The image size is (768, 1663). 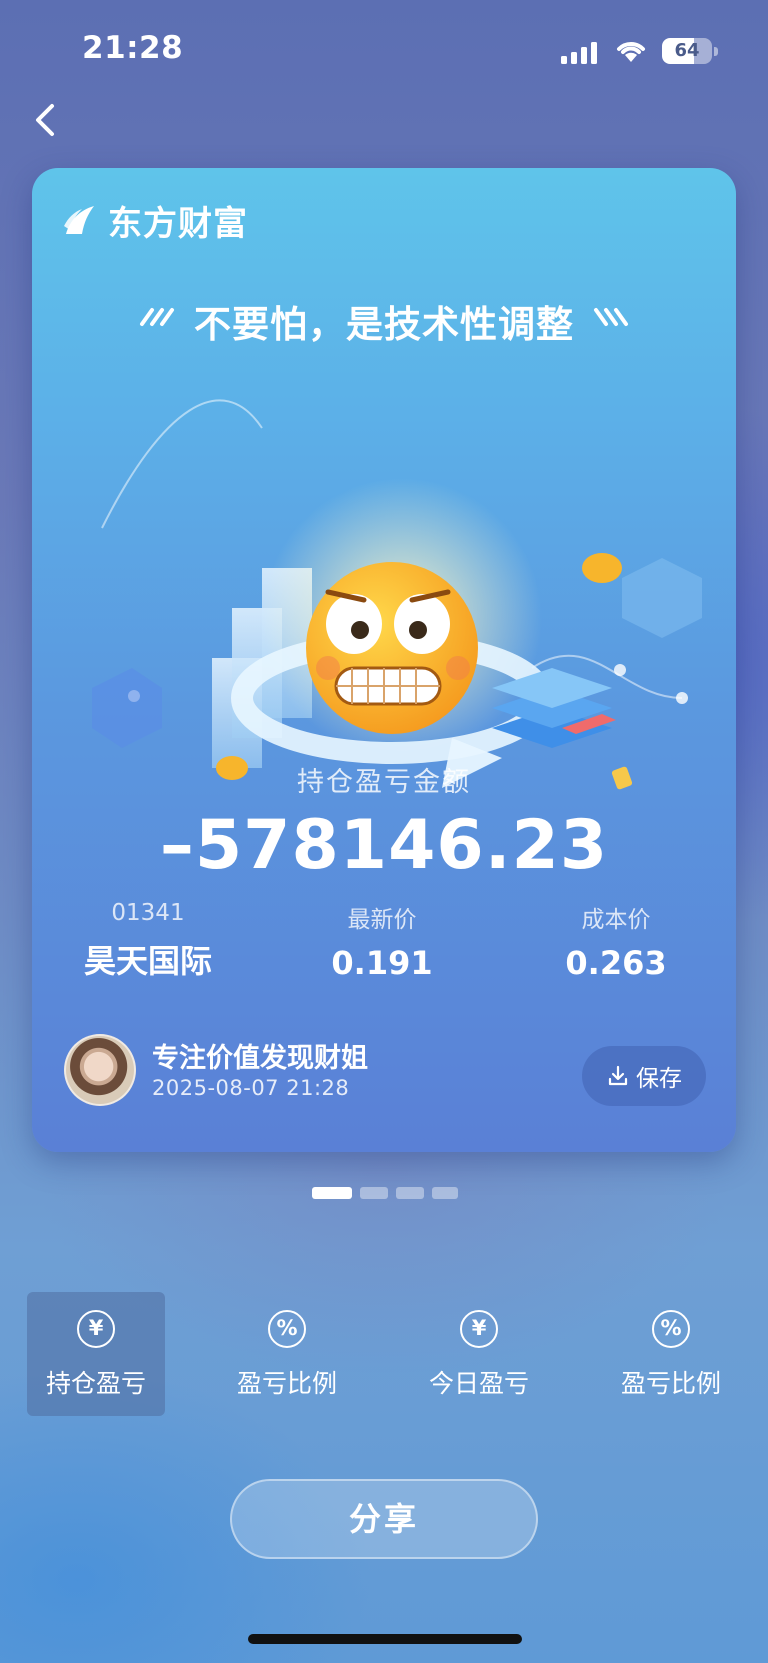 What do you see at coordinates (148, 941) in the screenshot?
I see `stock-info: 01341 昊天国际` at bounding box center [148, 941].